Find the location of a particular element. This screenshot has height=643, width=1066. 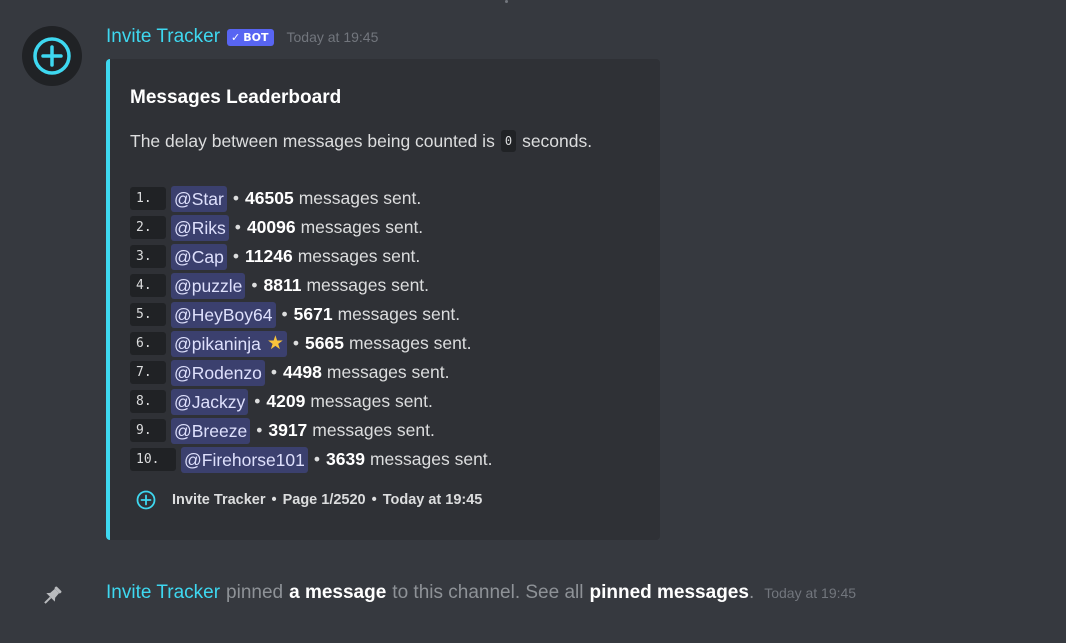

rank-code: 8. is located at coordinates (148, 401).